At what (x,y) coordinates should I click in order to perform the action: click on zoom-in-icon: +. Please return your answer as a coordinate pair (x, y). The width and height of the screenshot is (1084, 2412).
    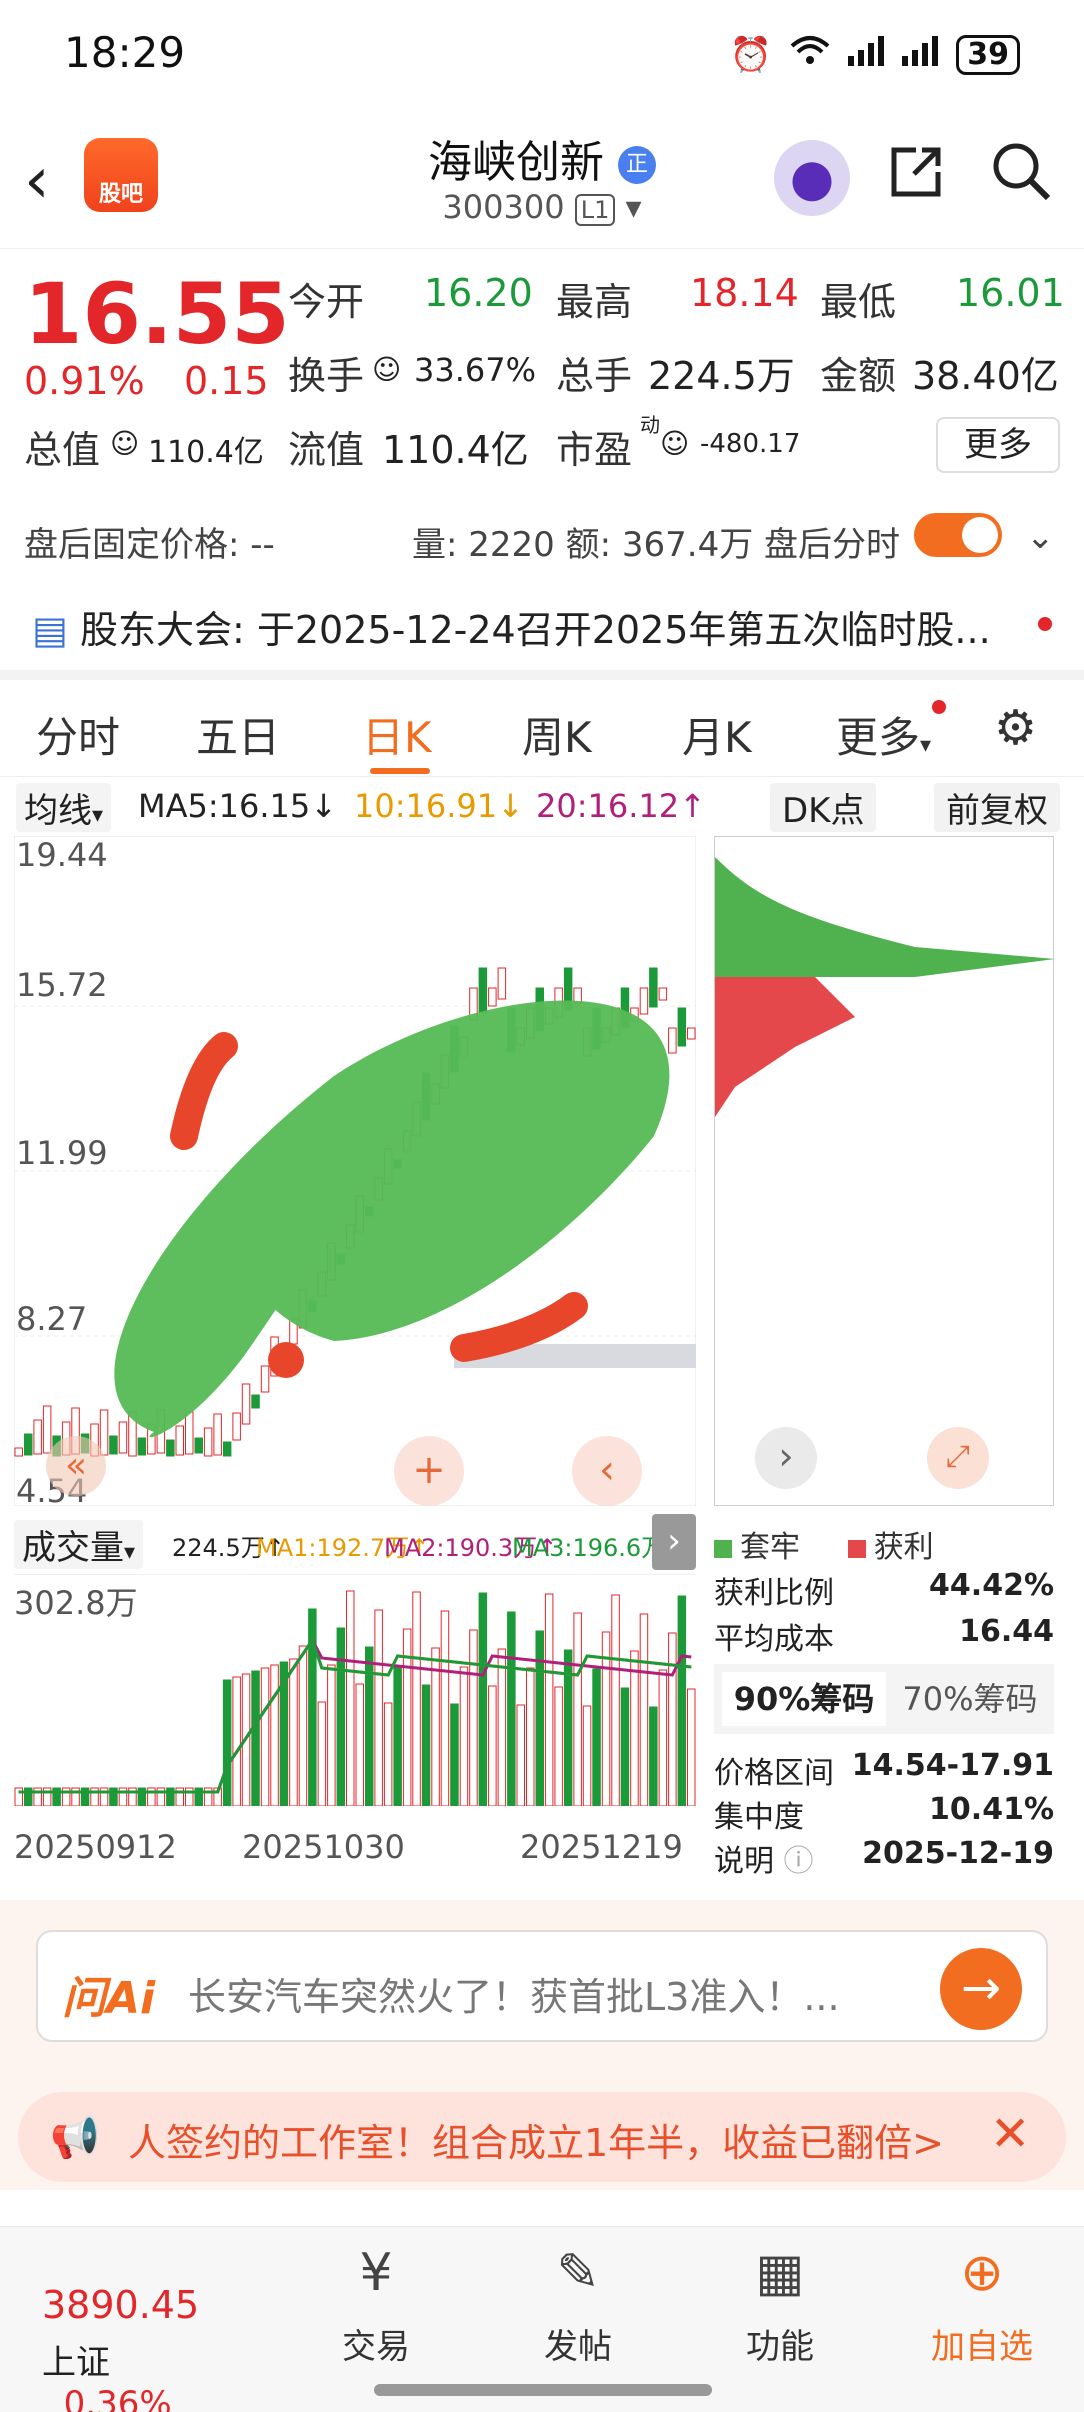
    Looking at the image, I should click on (429, 1471).